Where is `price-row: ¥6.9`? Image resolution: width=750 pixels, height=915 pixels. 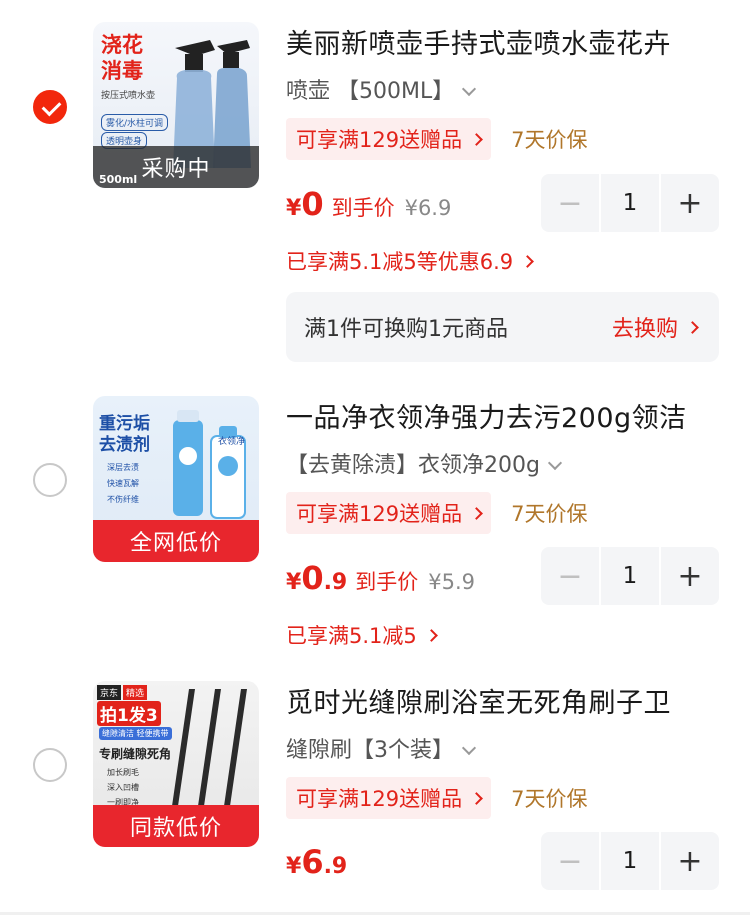
price-row: ¥6.9 is located at coordinates (316, 862).